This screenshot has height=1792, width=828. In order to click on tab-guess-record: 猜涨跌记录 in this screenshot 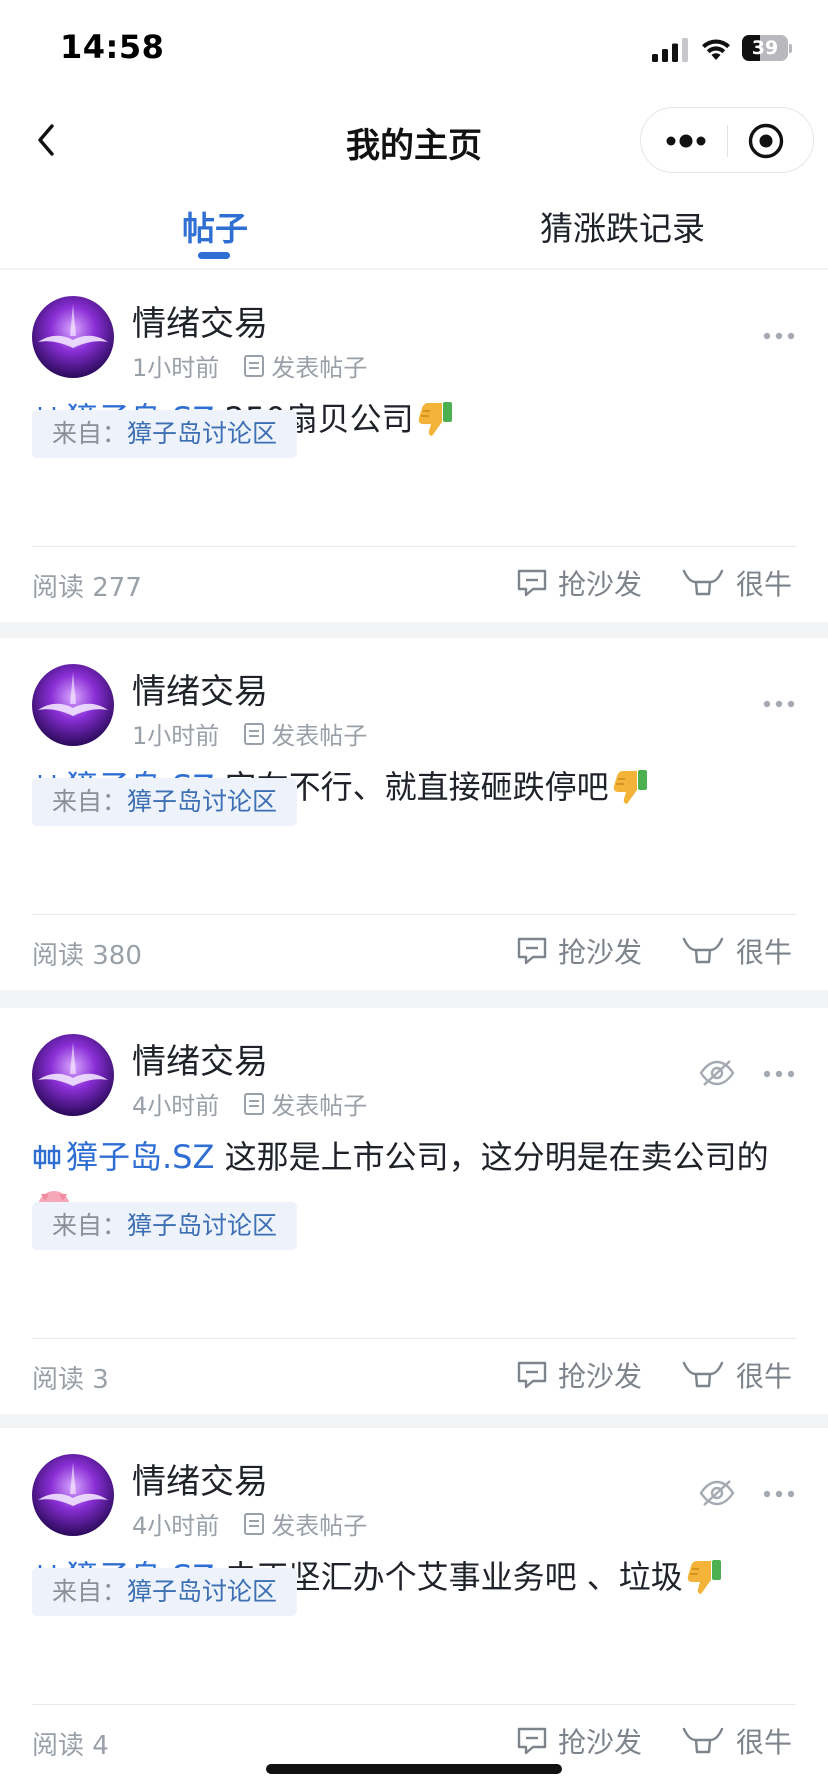, I will do `click(622, 226)`.